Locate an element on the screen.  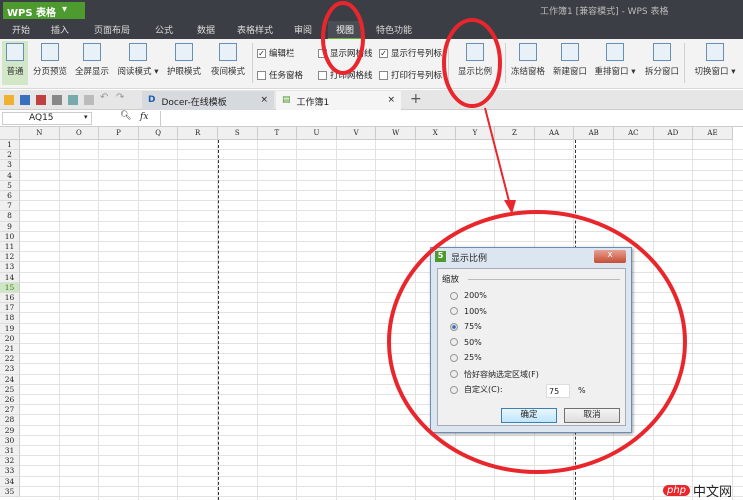
column-header: O is located at coordinates (79, 133).